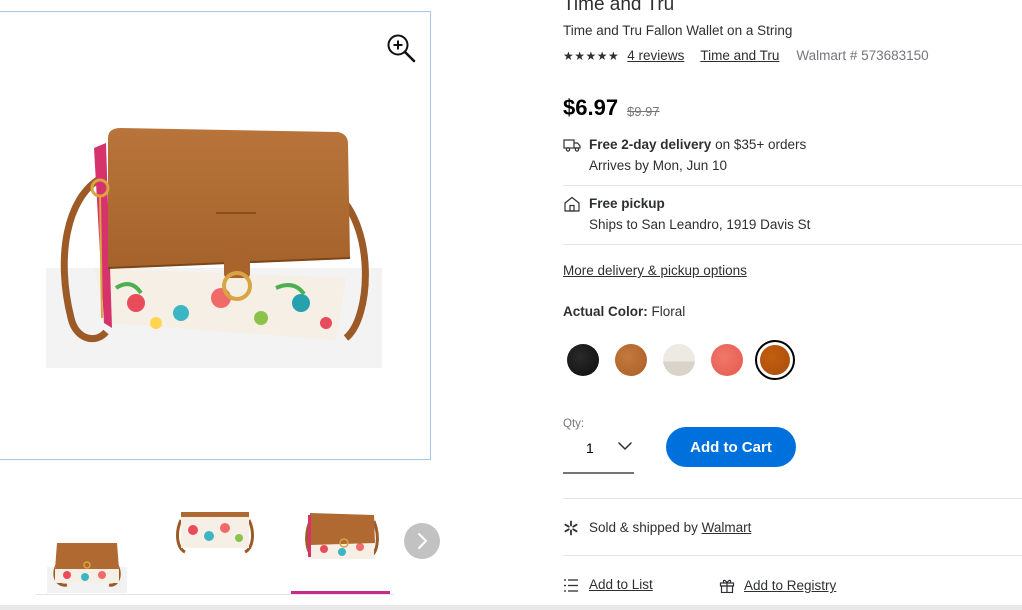 This screenshot has height=610, width=1022. I want to click on pickup-offer-bold: Free pickup, so click(627, 203).